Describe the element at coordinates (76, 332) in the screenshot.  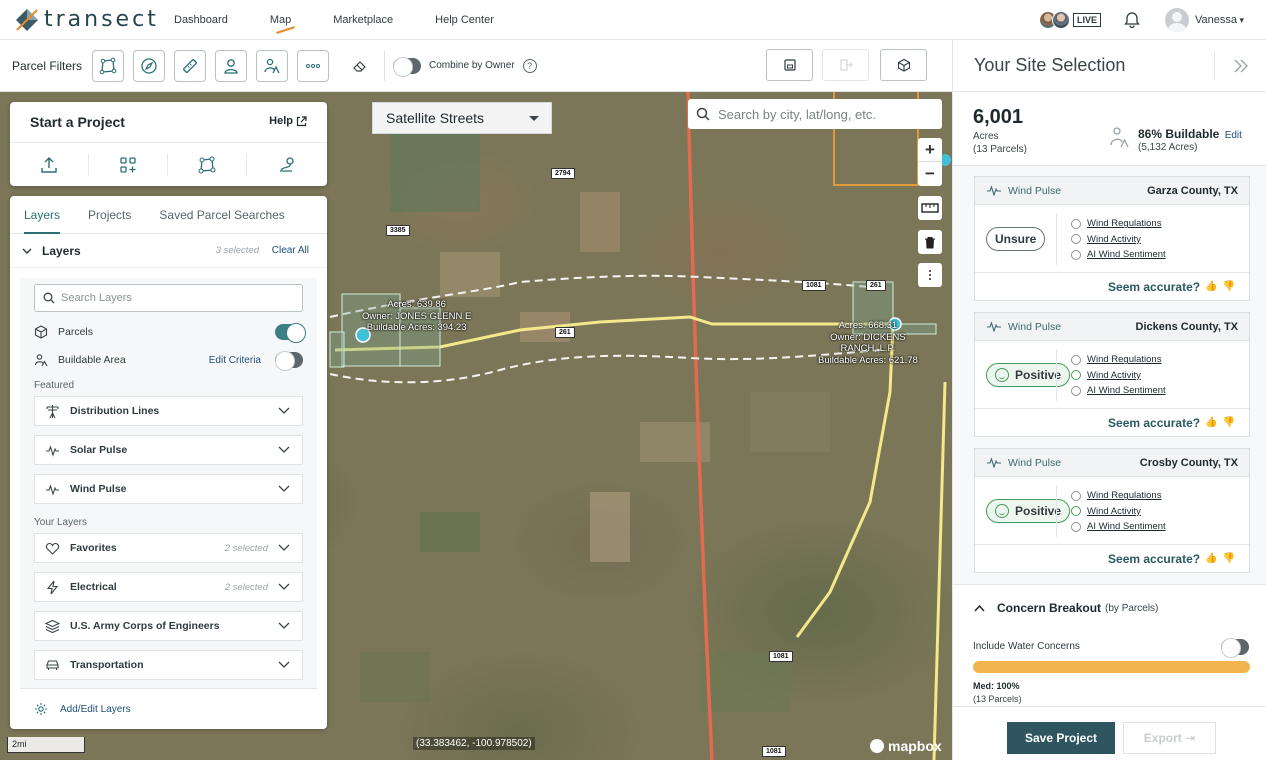
I see `parcels-layer-label: Parcels` at that location.